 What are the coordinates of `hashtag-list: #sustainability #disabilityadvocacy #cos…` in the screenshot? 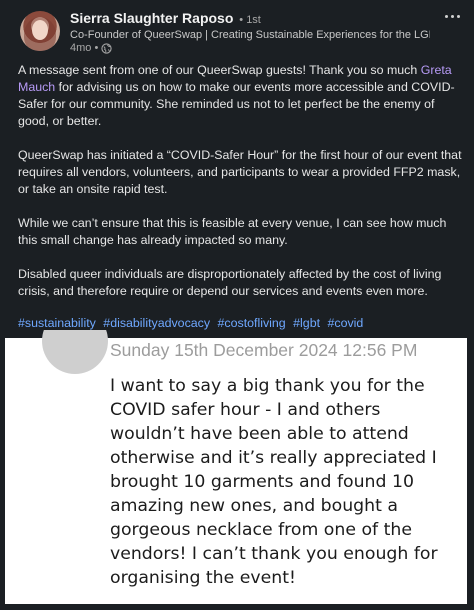 It's located at (192, 323).